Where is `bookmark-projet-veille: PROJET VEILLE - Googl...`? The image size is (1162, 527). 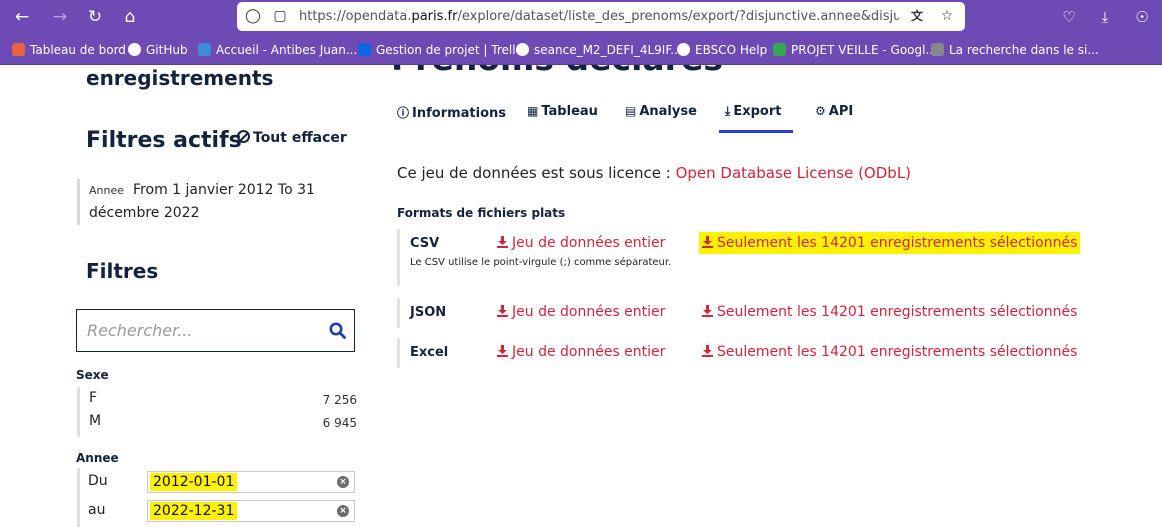
bookmark-projet-veille: PROJET VEILLE - Googl... is located at coordinates (855, 50).